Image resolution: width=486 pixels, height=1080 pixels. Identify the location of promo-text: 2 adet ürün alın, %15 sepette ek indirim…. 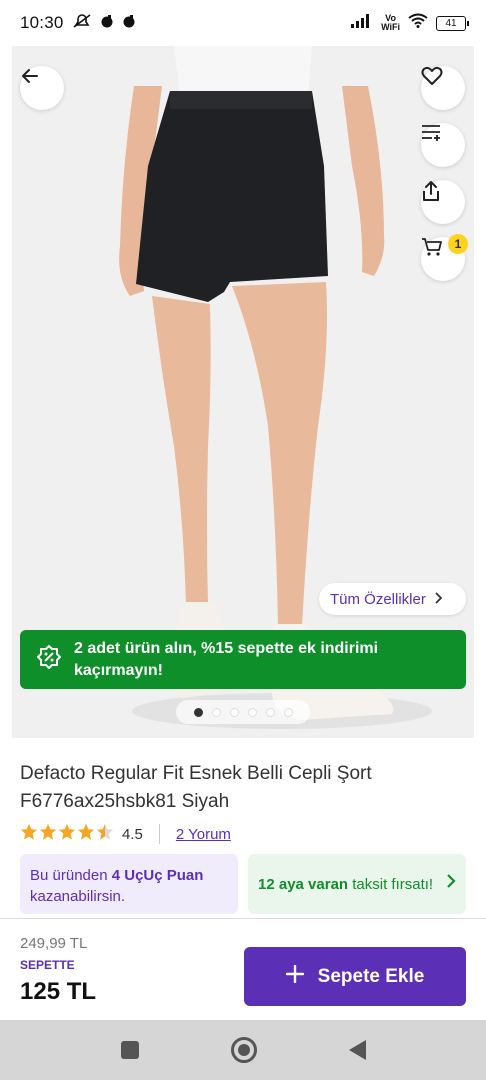
(226, 659).